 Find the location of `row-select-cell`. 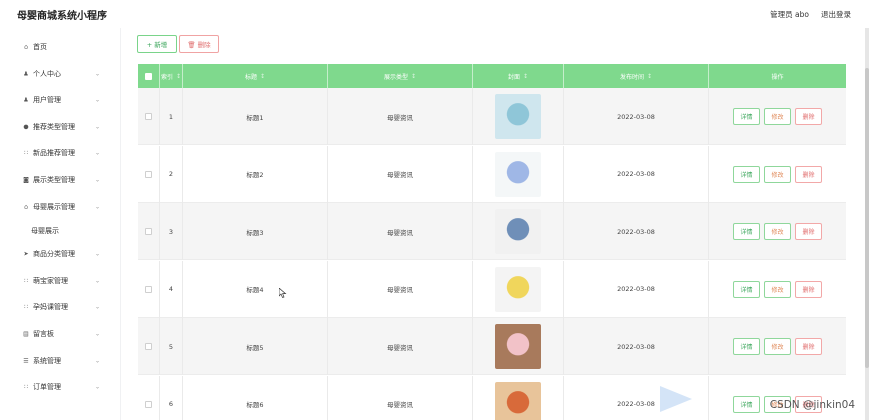

row-select-cell is located at coordinates (149, 346).